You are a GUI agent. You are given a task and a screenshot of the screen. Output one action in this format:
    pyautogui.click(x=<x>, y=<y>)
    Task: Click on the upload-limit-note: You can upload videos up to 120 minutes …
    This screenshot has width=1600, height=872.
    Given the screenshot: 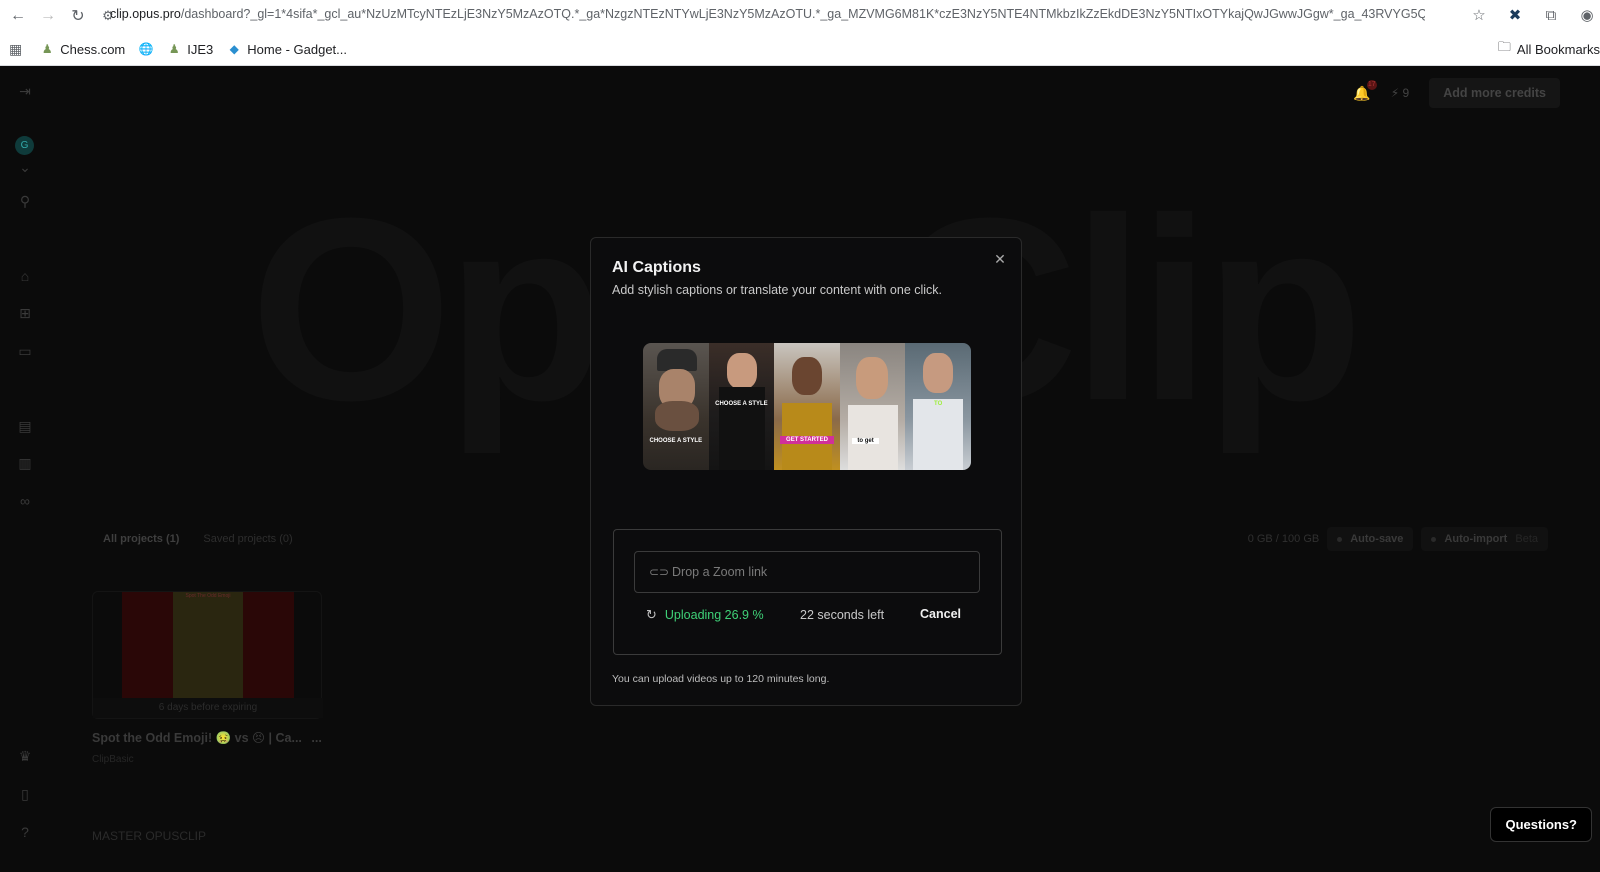 What is the action you would take?
    pyautogui.click(x=721, y=679)
    